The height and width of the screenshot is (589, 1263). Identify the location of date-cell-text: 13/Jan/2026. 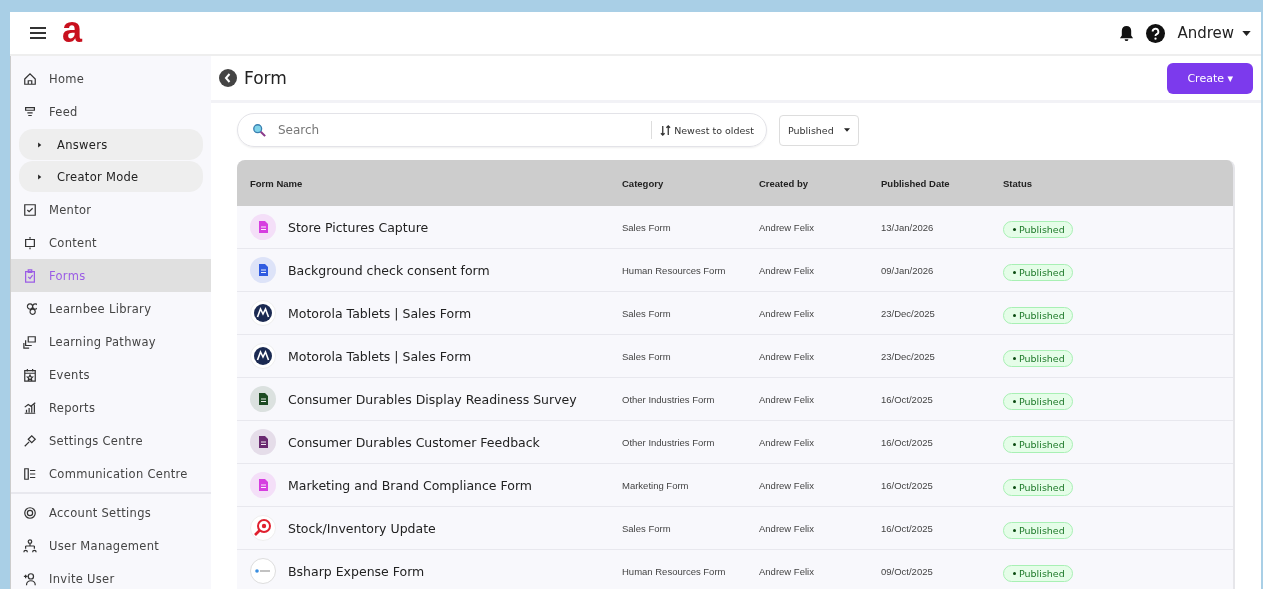
(908, 227).